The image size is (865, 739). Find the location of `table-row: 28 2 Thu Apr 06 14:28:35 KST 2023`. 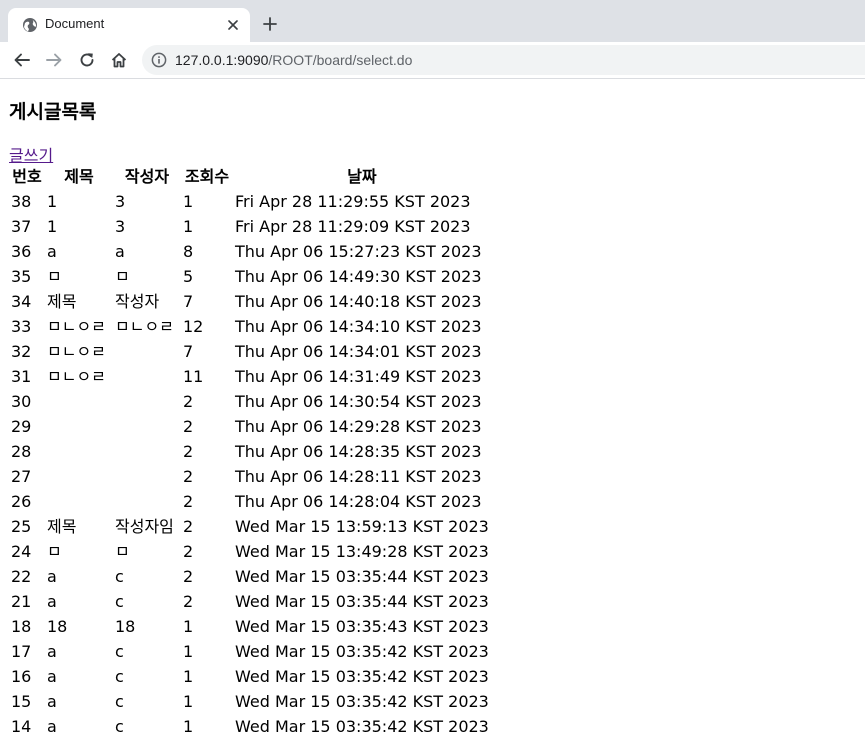

table-row: 28 2 Thu Apr 06 14:28:35 KST 2023 is located at coordinates (250, 451).